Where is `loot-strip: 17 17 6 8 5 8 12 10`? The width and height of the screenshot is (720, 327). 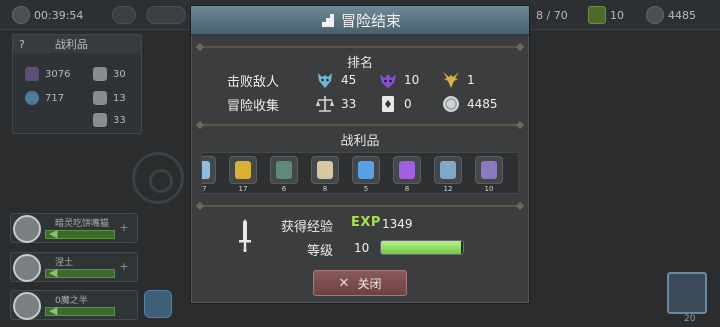 loot-strip: 17 17 6 8 5 8 12 10 is located at coordinates (360, 173).